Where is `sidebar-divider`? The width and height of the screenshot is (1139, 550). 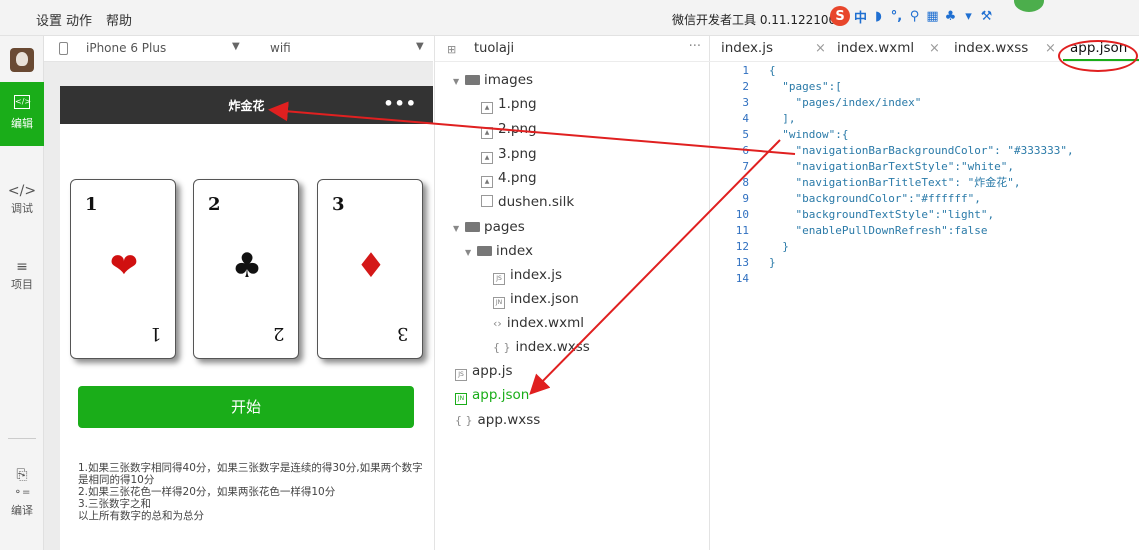 sidebar-divider is located at coordinates (22, 438).